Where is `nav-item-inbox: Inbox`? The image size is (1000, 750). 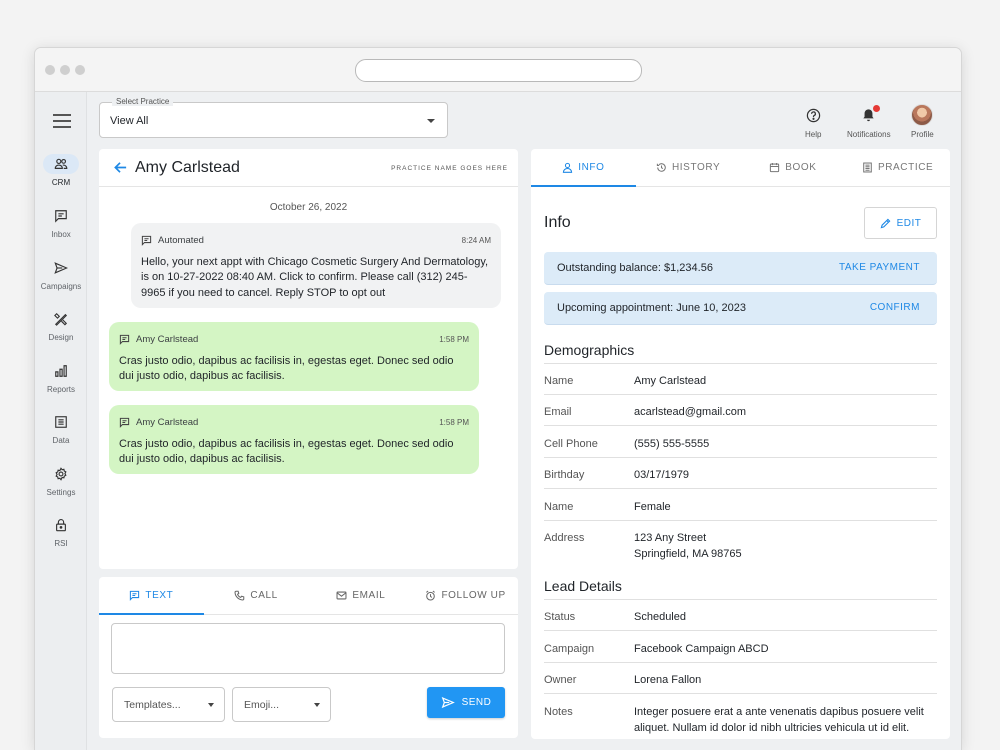 nav-item-inbox: Inbox is located at coordinates (61, 229).